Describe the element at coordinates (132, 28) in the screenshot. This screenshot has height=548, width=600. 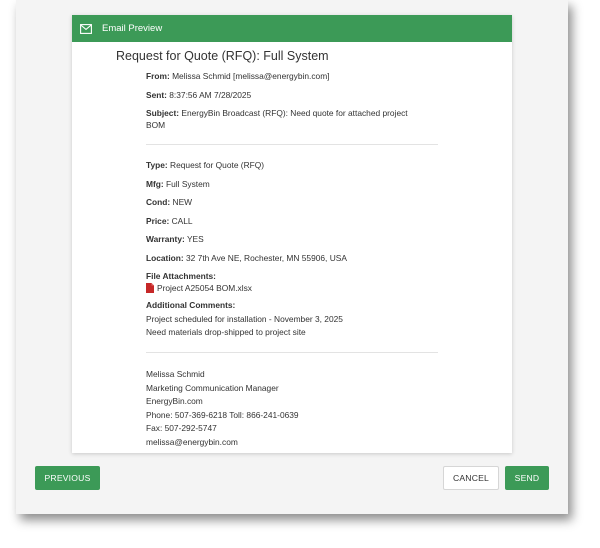
I see `email-preview-title: Email Preview` at that location.